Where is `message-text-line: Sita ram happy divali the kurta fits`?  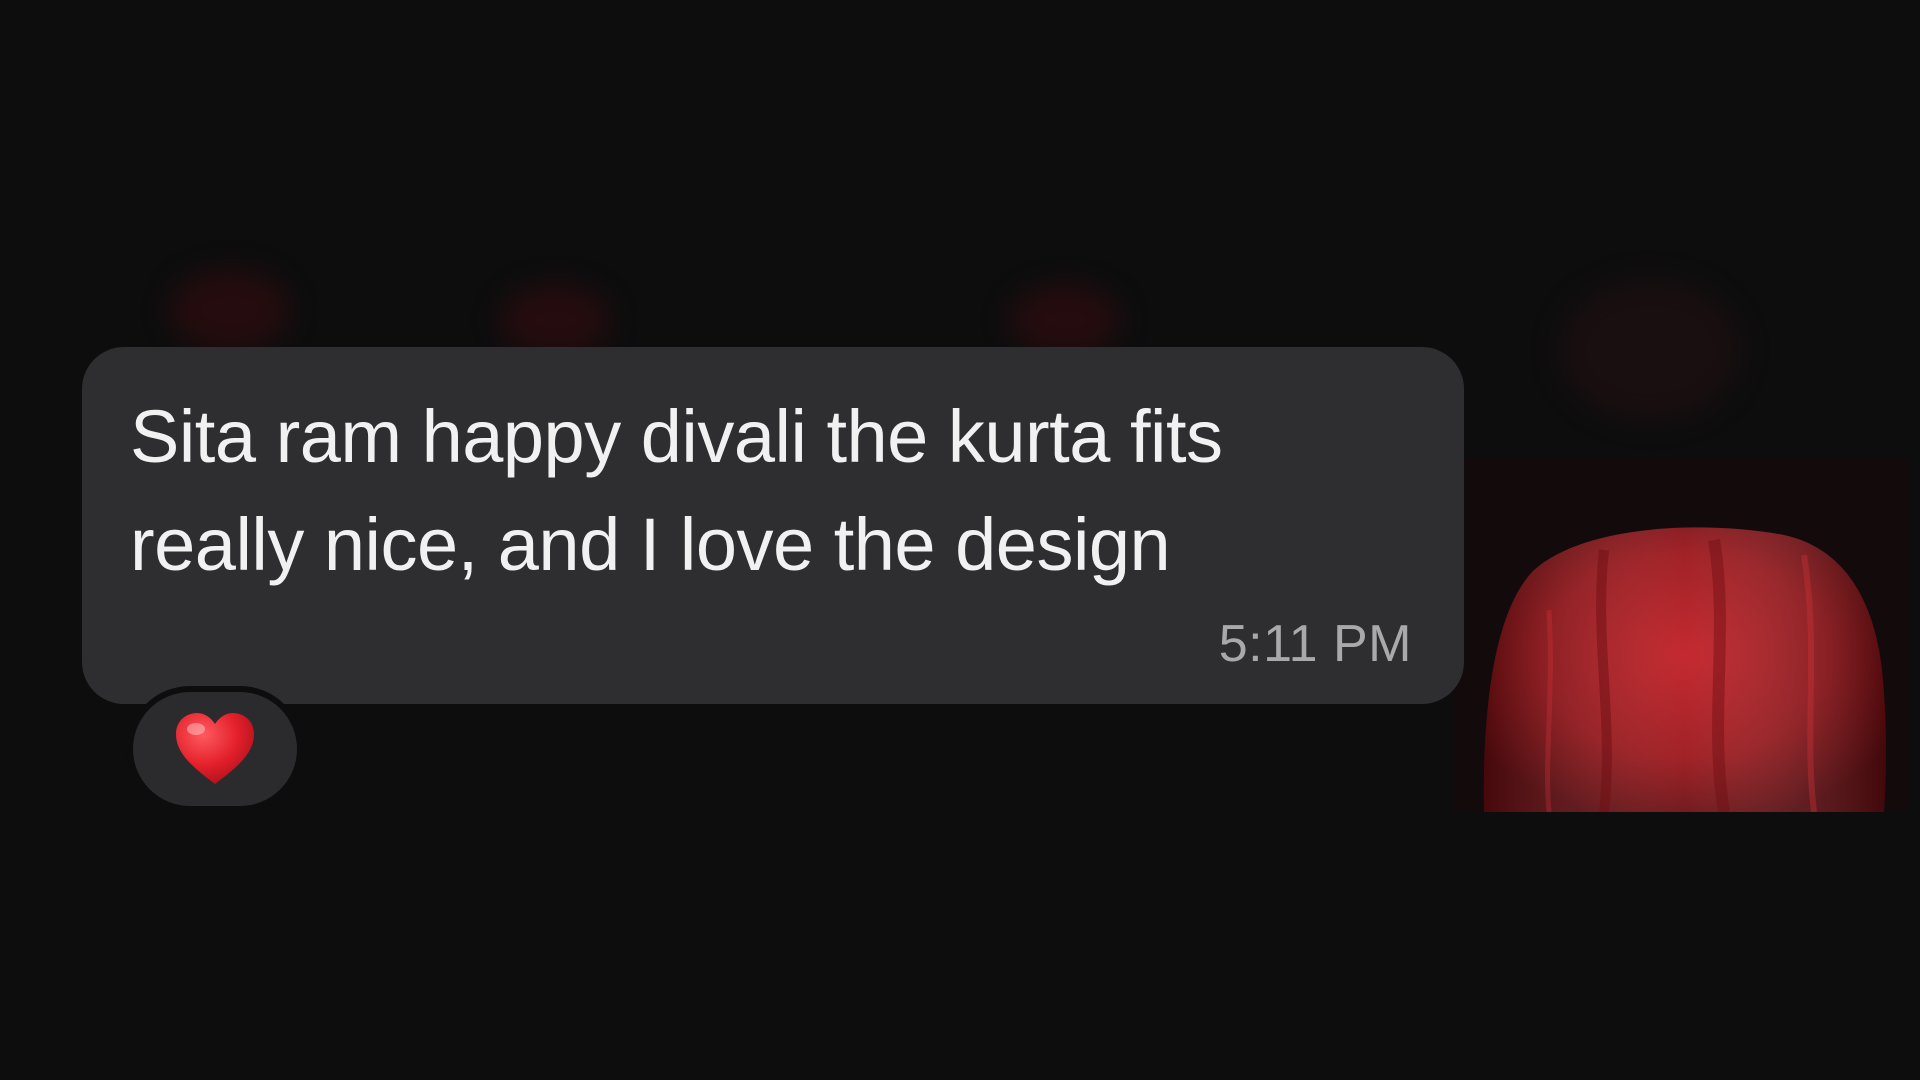
message-text-line: Sita ram happy divali the kurta fits is located at coordinates (676, 436).